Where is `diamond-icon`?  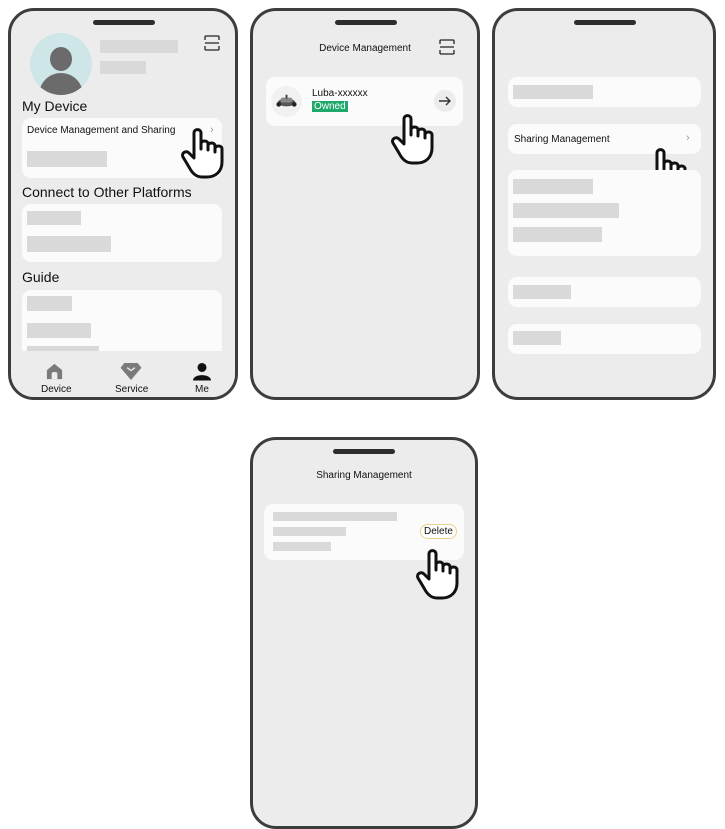
diamond-icon is located at coordinates (131, 371).